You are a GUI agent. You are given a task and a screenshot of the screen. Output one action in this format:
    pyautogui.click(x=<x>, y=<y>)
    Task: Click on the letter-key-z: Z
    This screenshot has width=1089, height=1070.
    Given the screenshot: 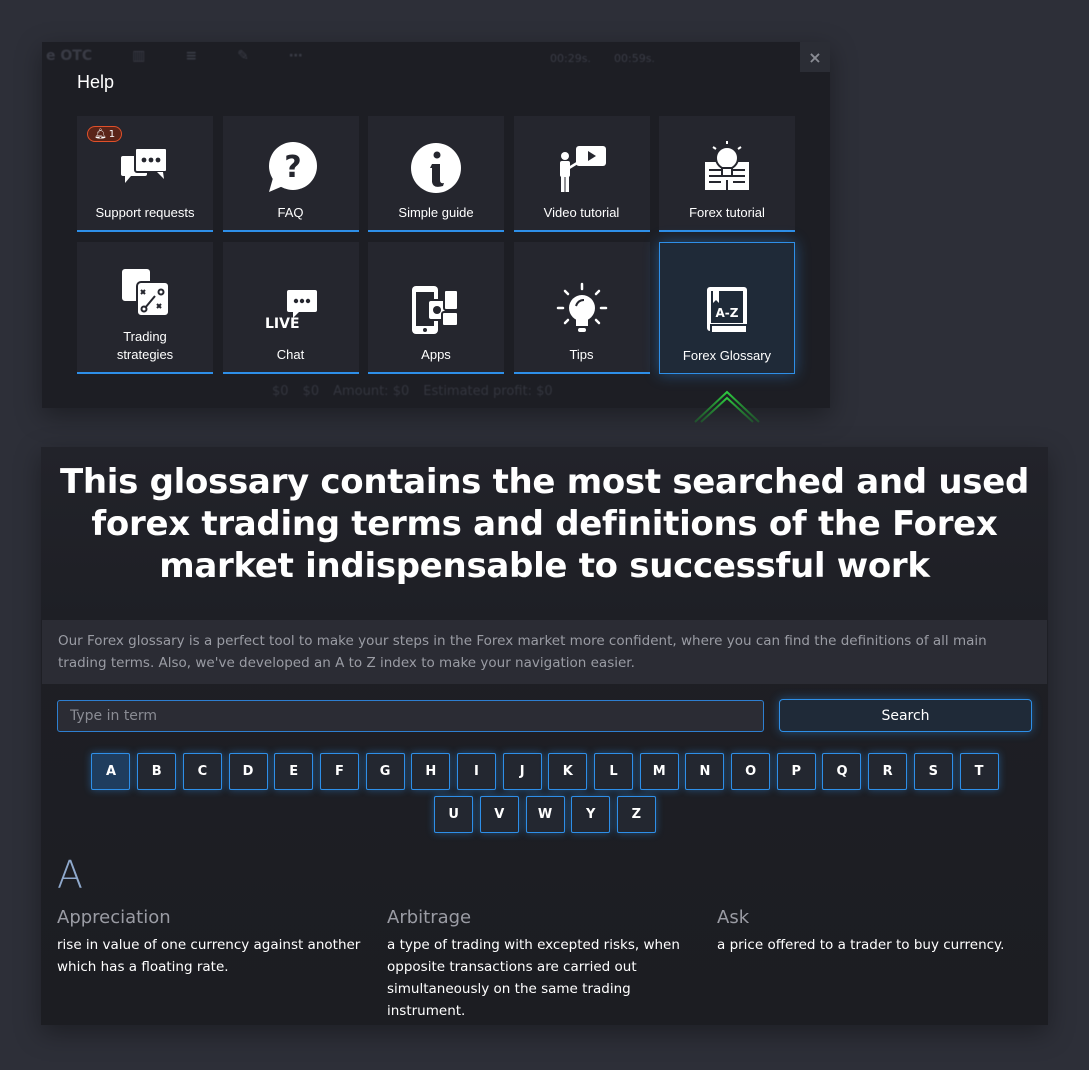 What is the action you would take?
    pyautogui.click(x=636, y=814)
    